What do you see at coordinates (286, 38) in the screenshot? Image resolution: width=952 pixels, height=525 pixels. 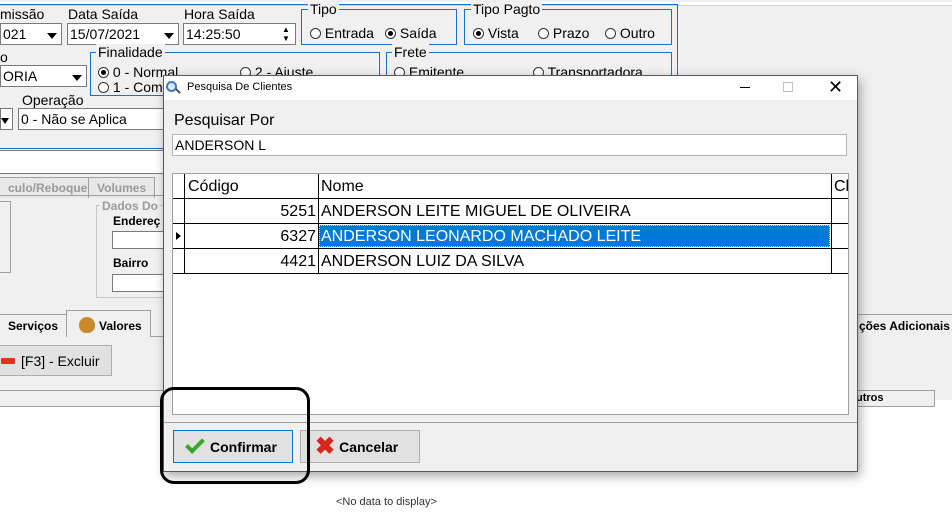 I see `spin-down-icon: ▼` at bounding box center [286, 38].